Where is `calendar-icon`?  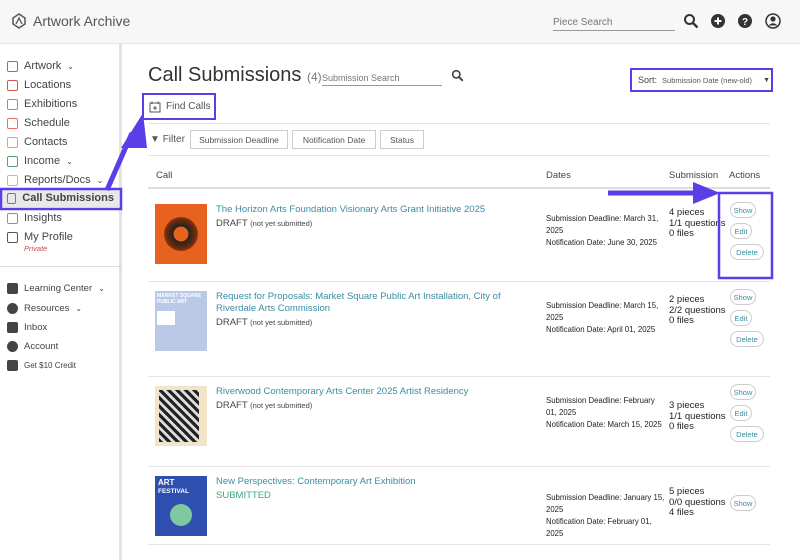 calendar-icon is located at coordinates (12, 123).